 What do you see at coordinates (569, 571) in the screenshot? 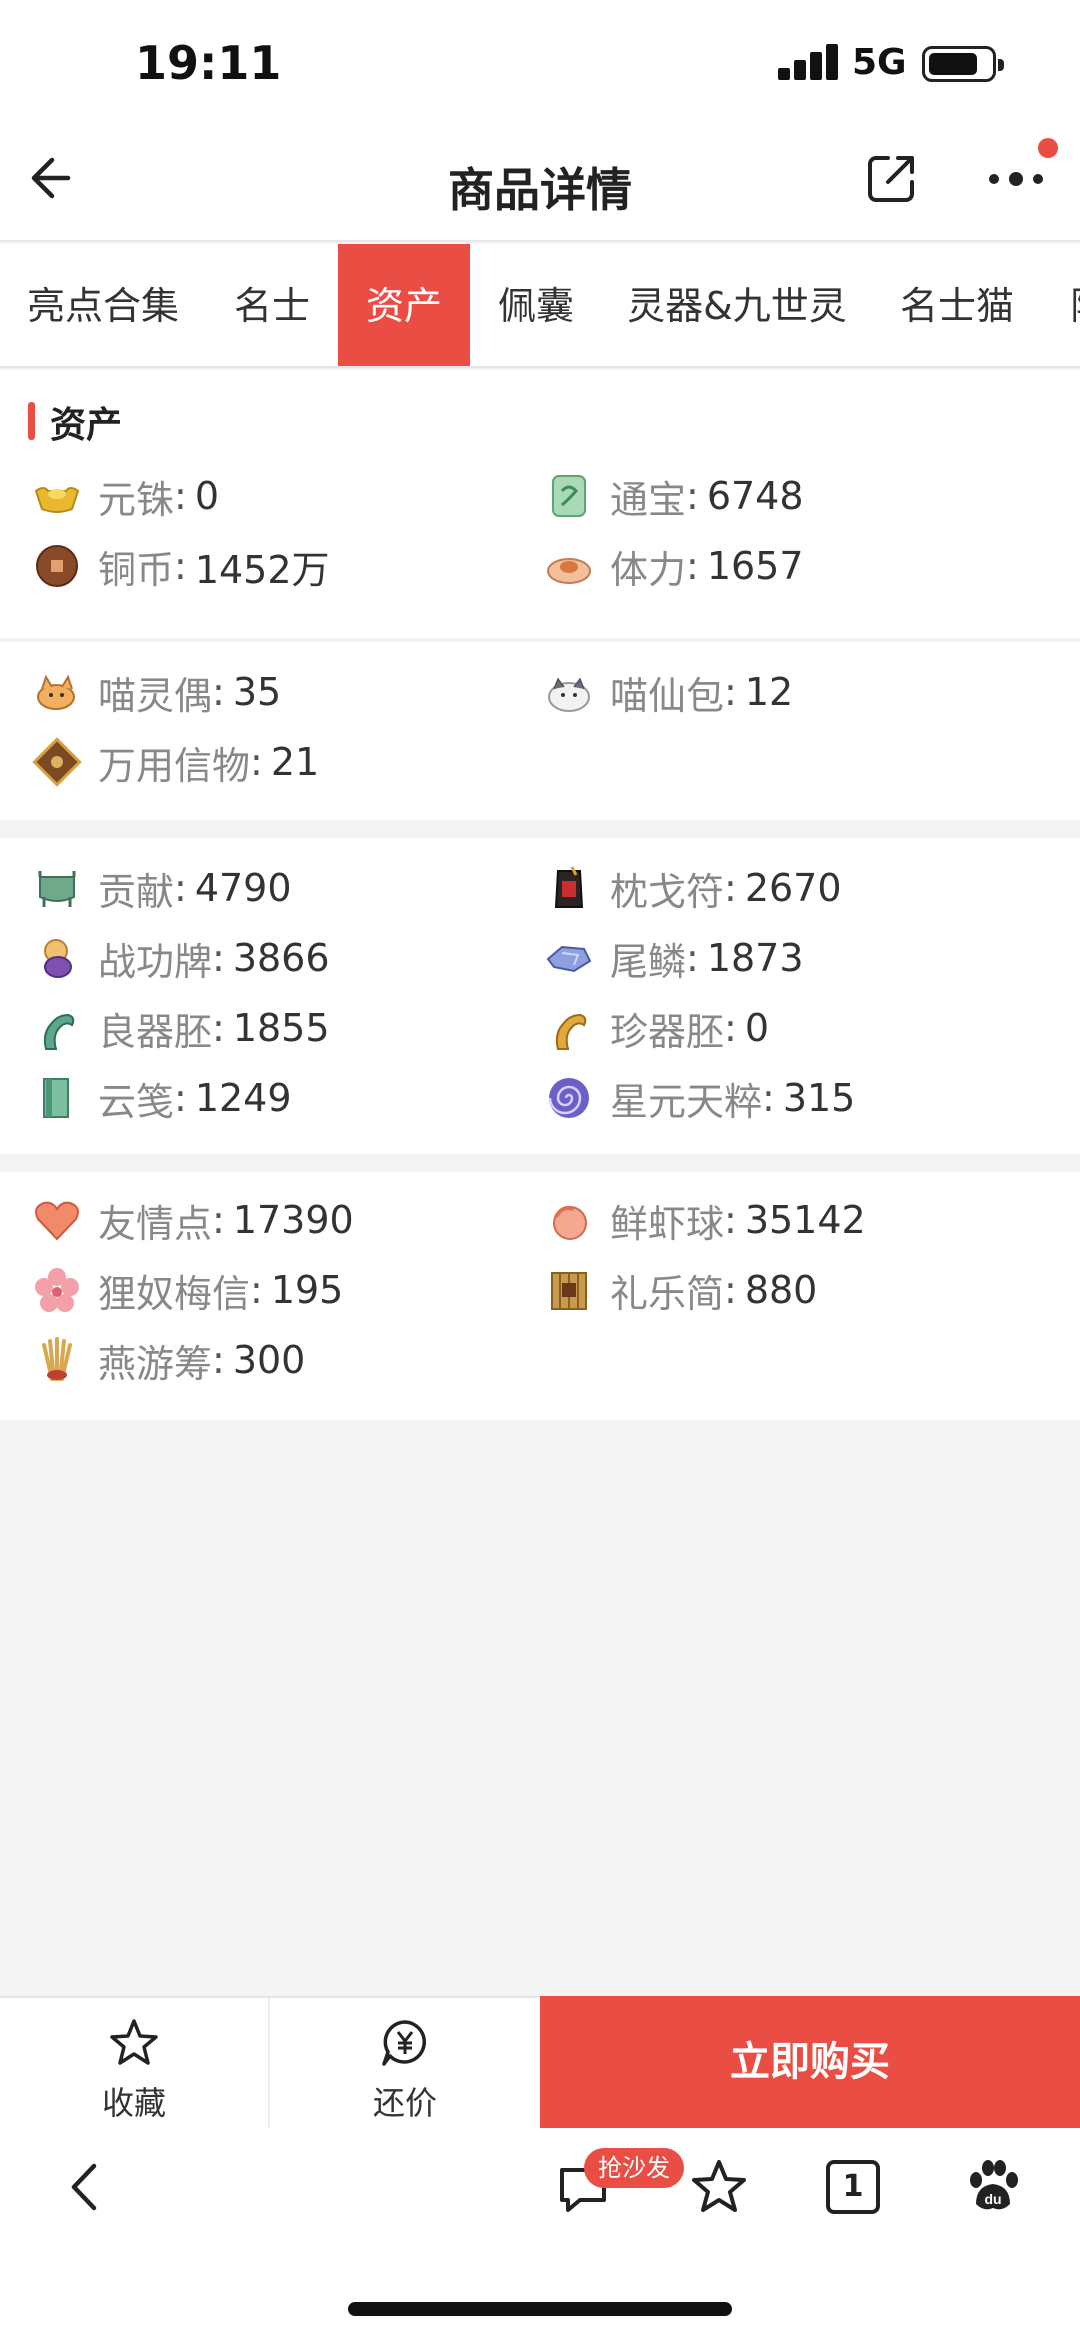
I see `bun-stamina-icon` at bounding box center [569, 571].